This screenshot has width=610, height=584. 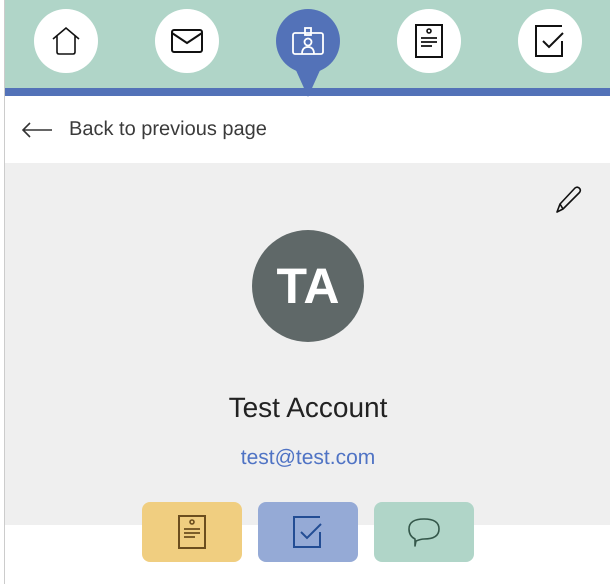 I want to click on back-arrow-icon, so click(x=37, y=130).